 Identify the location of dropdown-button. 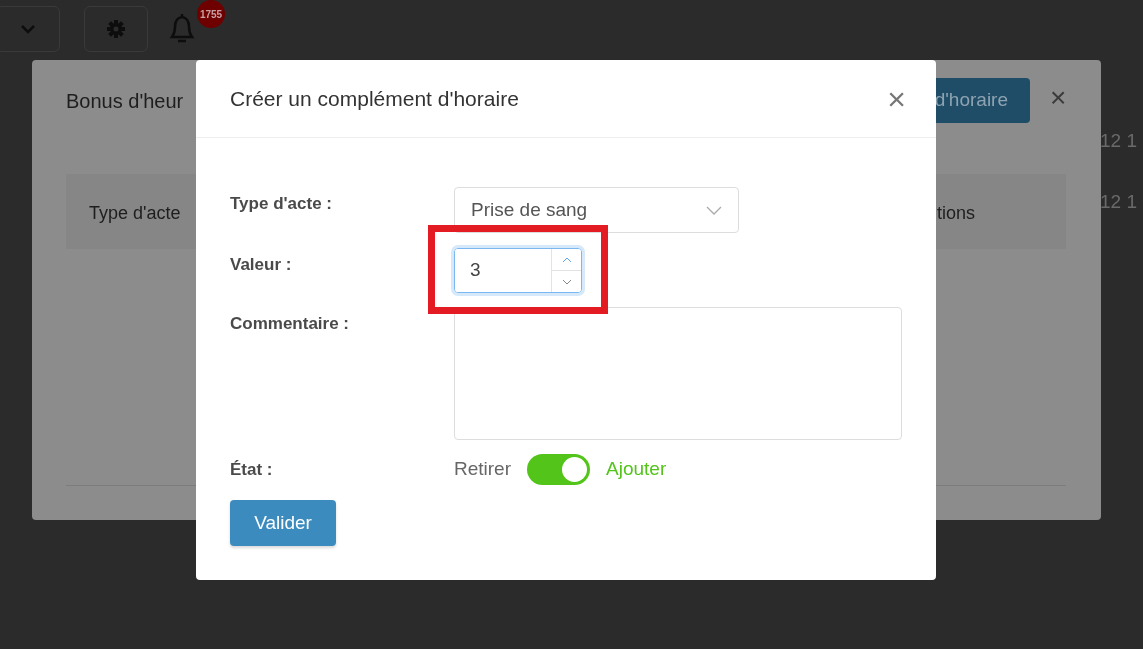
(30, 29).